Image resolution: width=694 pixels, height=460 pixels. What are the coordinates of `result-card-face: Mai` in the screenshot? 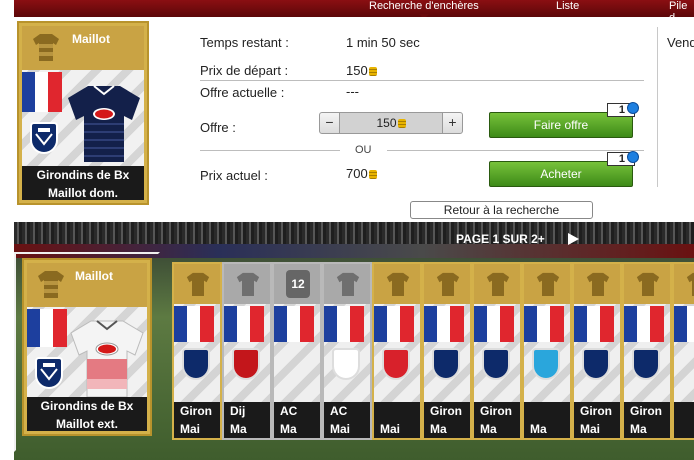 It's located at (397, 351).